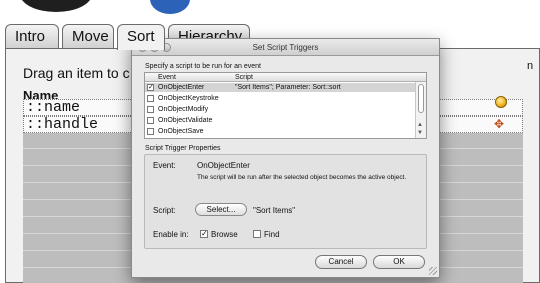  Describe the element at coordinates (164, 210) in the screenshot. I see `script-label: Script:` at that location.